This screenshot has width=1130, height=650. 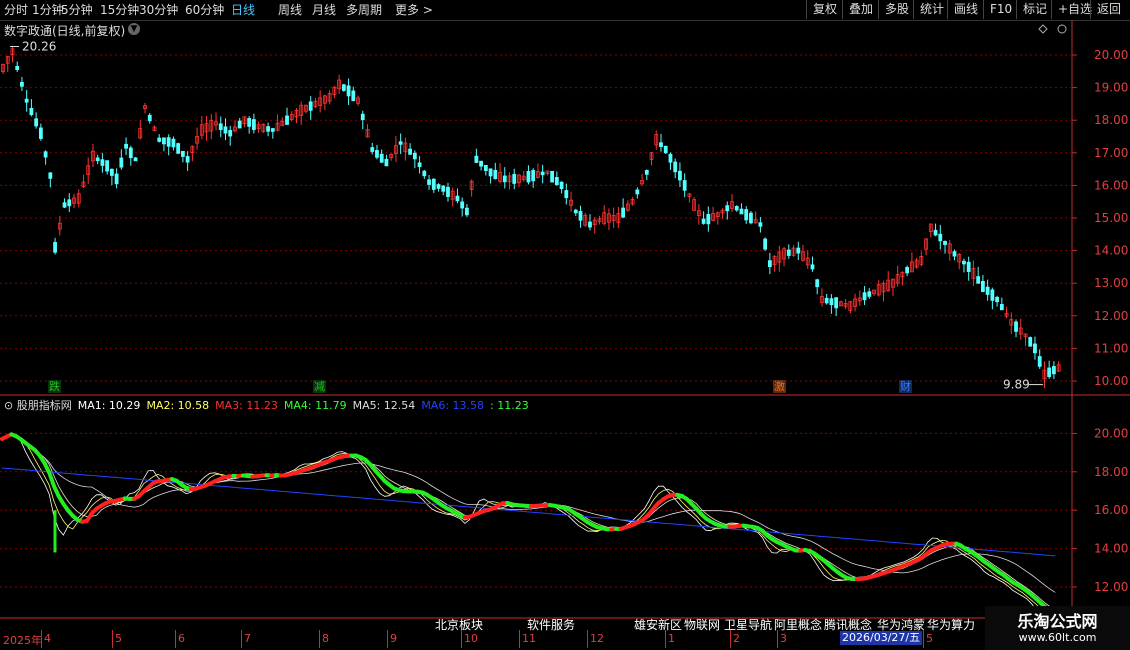 What do you see at coordinates (22, 640) in the screenshot?
I see `timeline-year: 2025年` at bounding box center [22, 640].